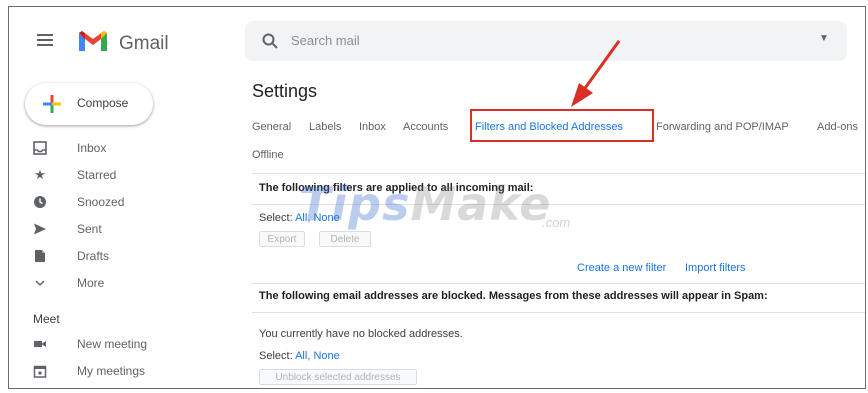  What do you see at coordinates (40, 283) in the screenshot?
I see `chevron-down-icon` at bounding box center [40, 283].